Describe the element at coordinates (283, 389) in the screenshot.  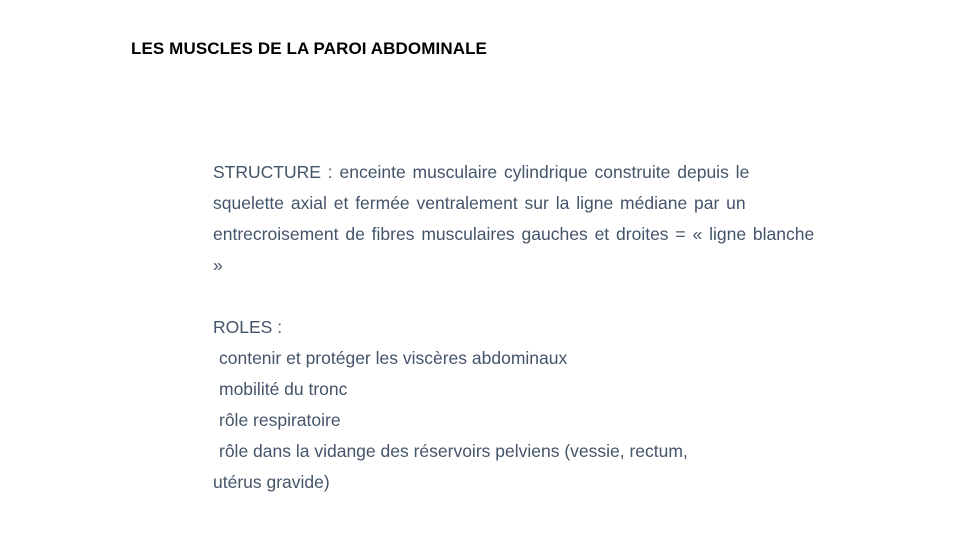
I see `role-item-mobility: mobilité du tronc` at that location.